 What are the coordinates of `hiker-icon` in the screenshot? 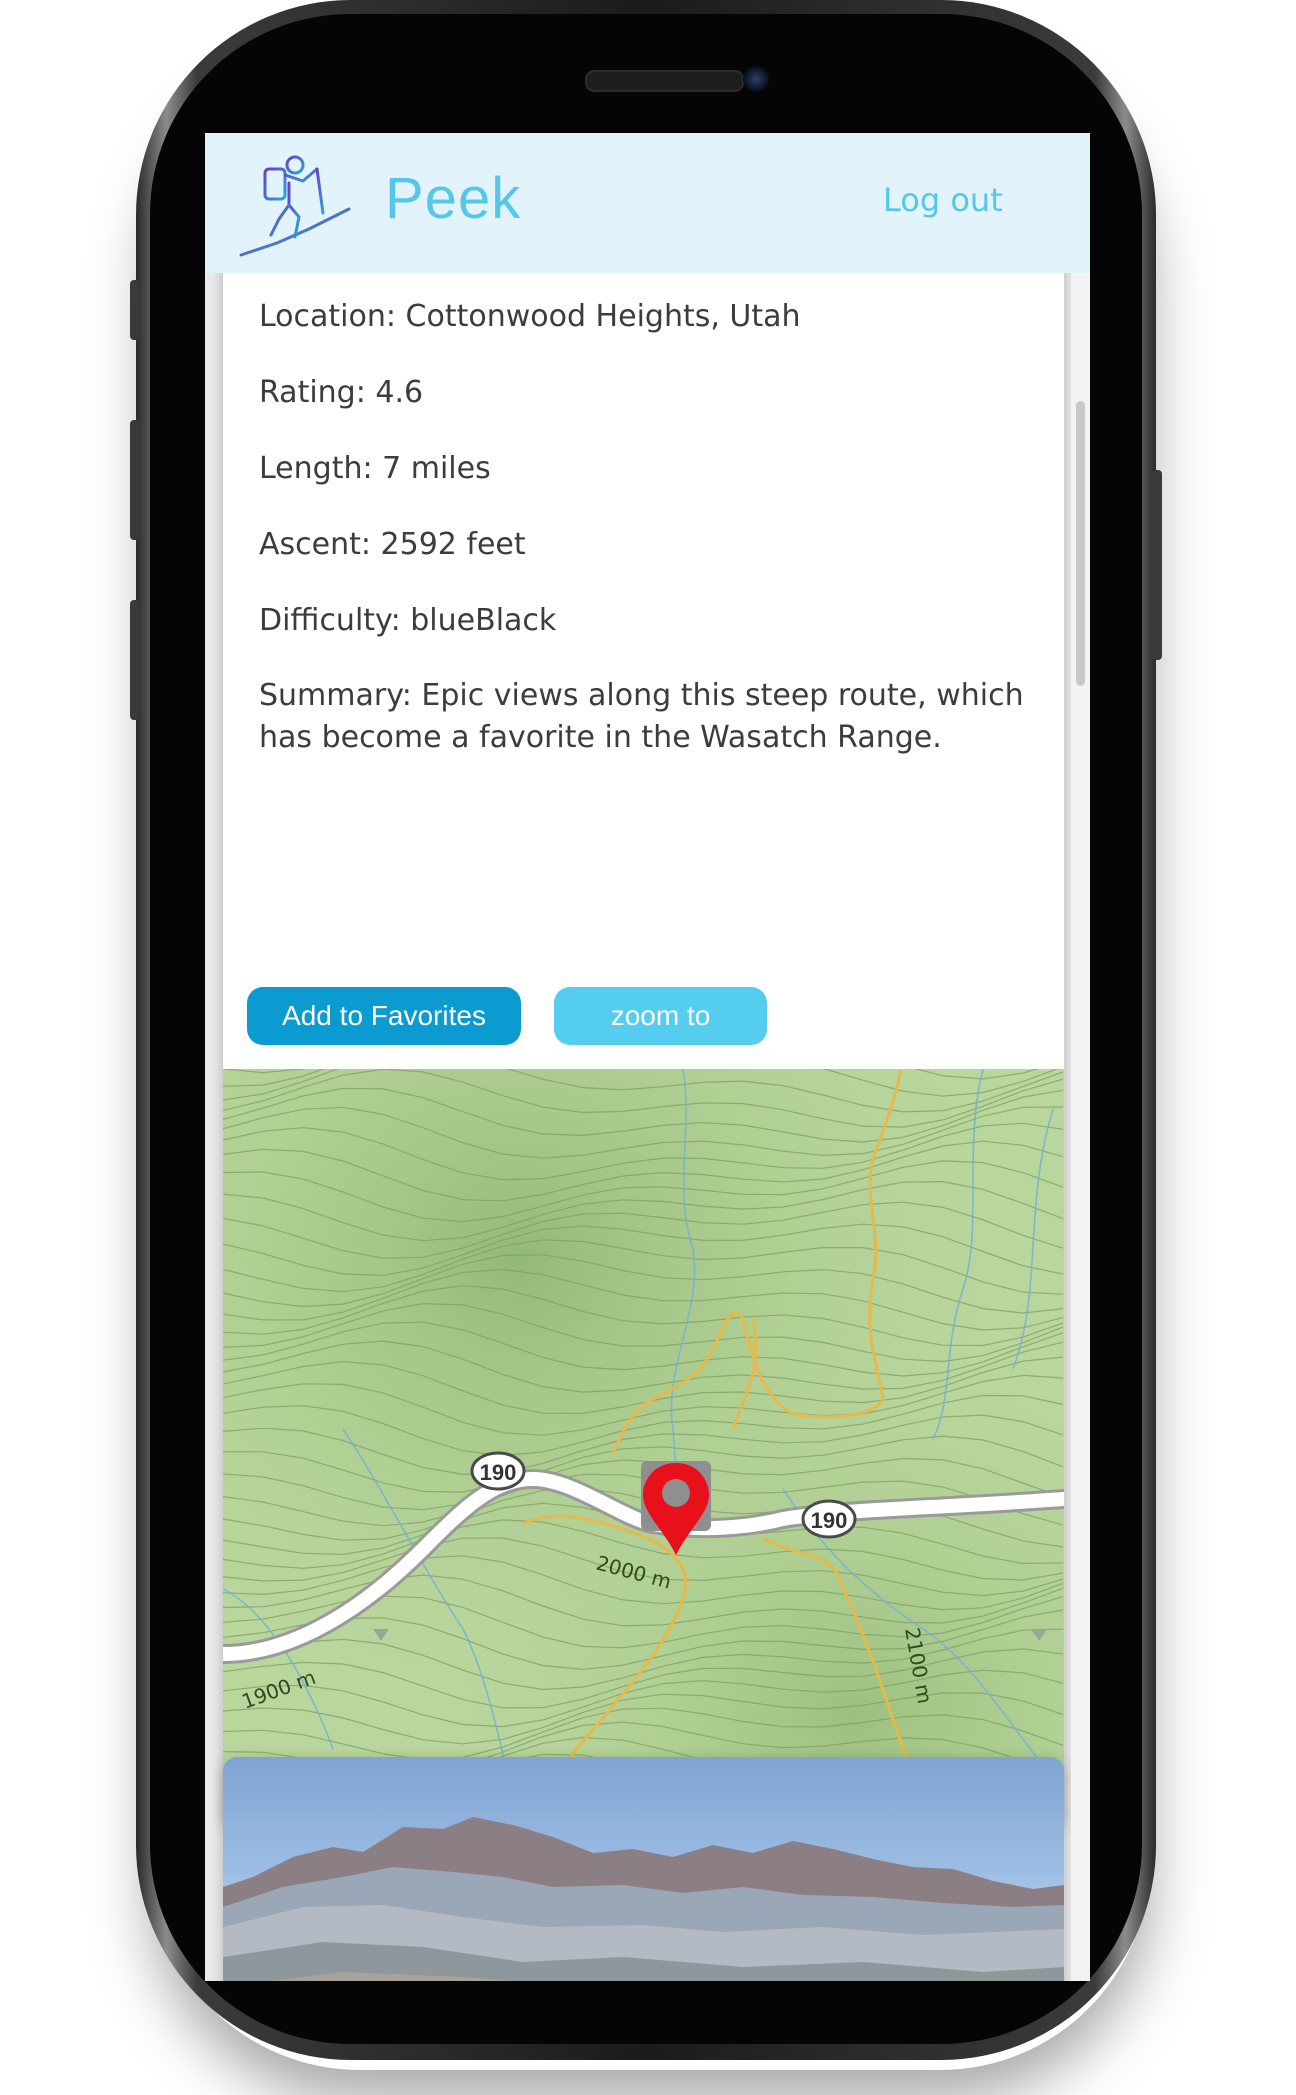 It's located at (295, 206).